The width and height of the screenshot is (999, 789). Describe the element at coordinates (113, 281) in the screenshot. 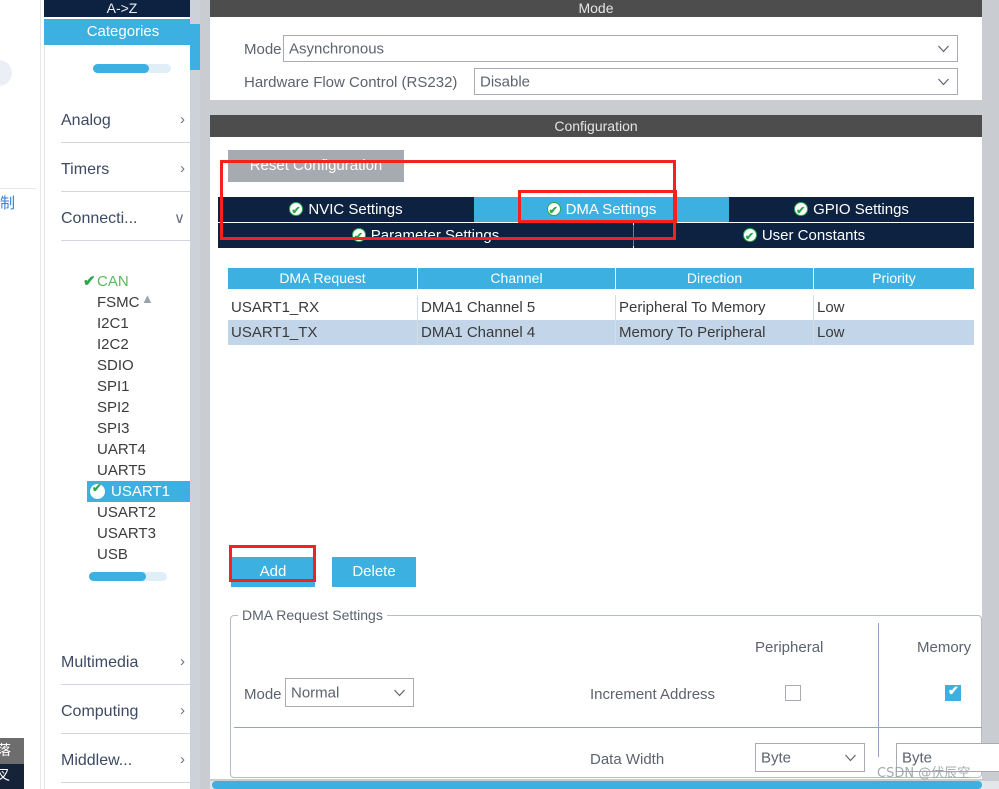

I see `sidebar-item-can: CAN` at that location.